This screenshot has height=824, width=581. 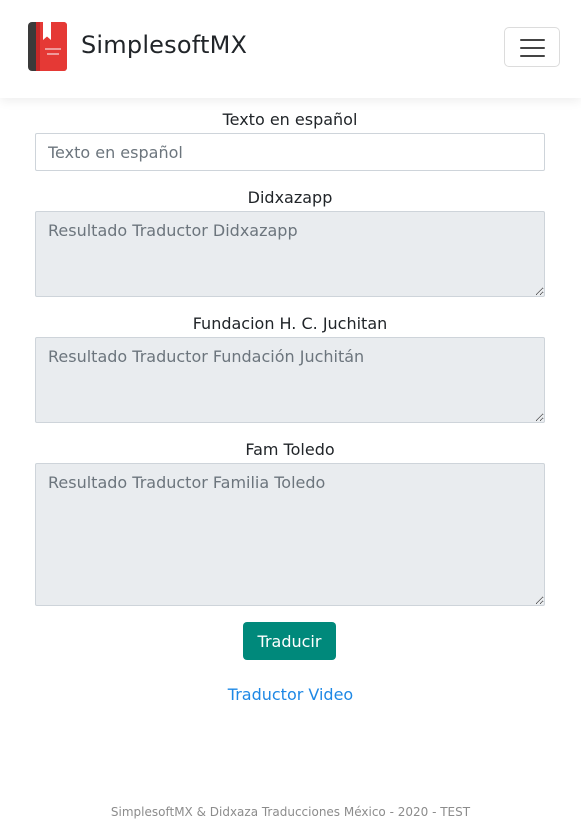 What do you see at coordinates (290, 323) in the screenshot?
I see `fundacion-label: Fundacion H. C. Juchitan` at bounding box center [290, 323].